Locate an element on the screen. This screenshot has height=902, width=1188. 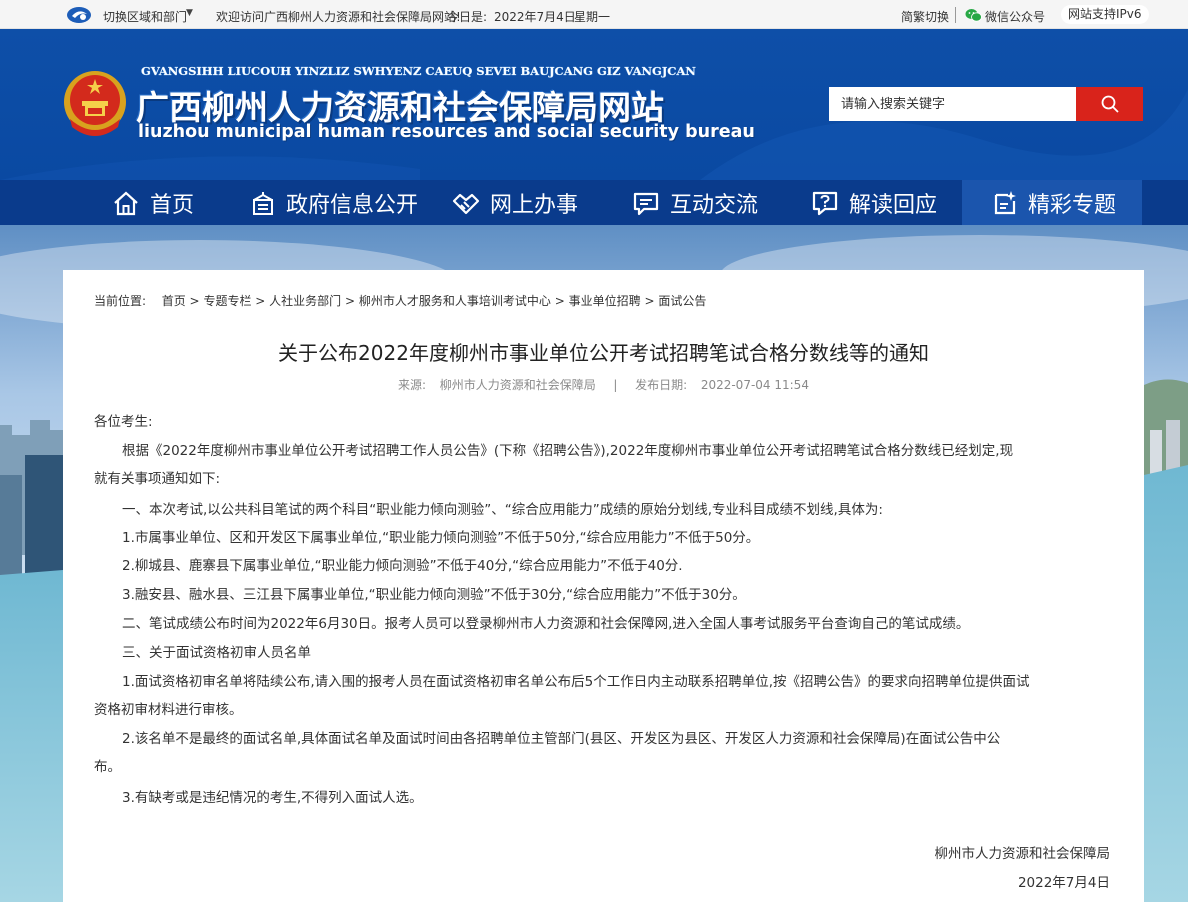
nav-item-gov-info: 政府信息公开 is located at coordinates (334, 202).